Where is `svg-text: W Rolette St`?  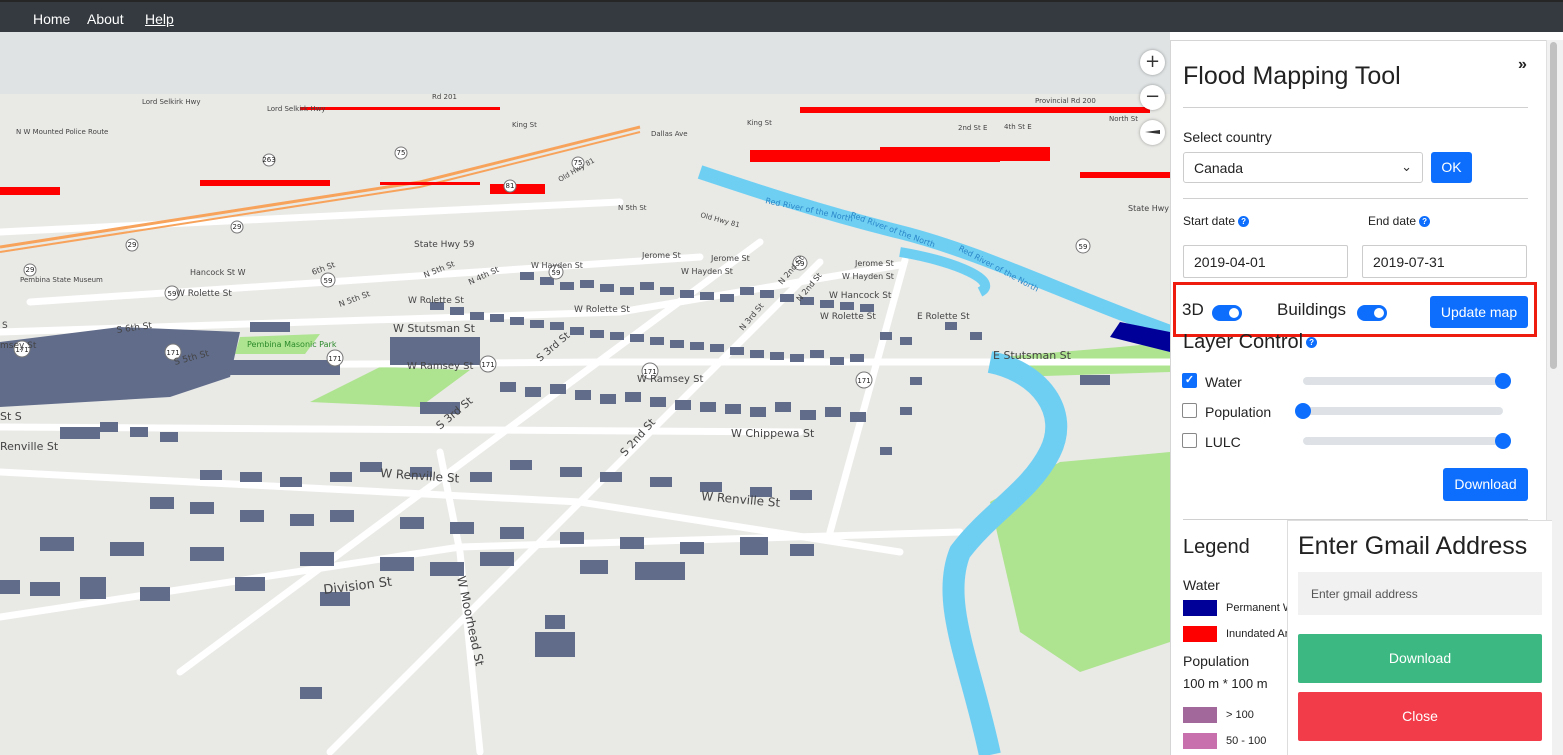 svg-text: W Rolette St is located at coordinates (848, 317).